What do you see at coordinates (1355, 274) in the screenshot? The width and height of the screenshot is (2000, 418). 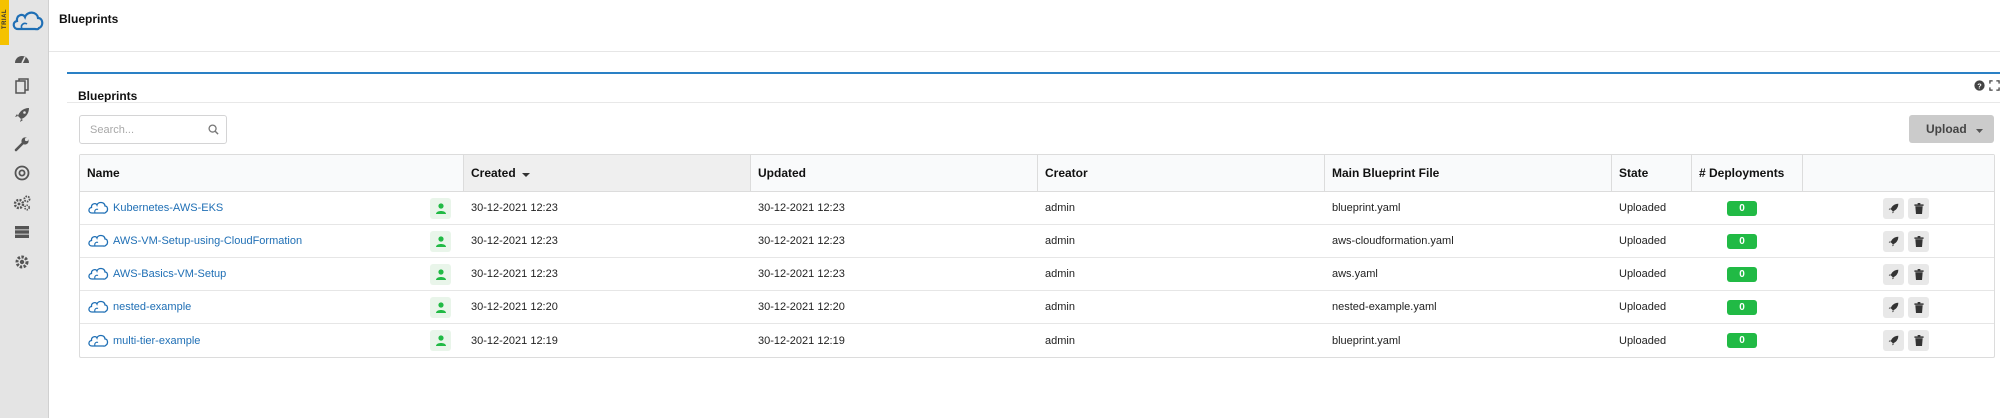 I see `cell-main-file: aws.yaml` at bounding box center [1355, 274].